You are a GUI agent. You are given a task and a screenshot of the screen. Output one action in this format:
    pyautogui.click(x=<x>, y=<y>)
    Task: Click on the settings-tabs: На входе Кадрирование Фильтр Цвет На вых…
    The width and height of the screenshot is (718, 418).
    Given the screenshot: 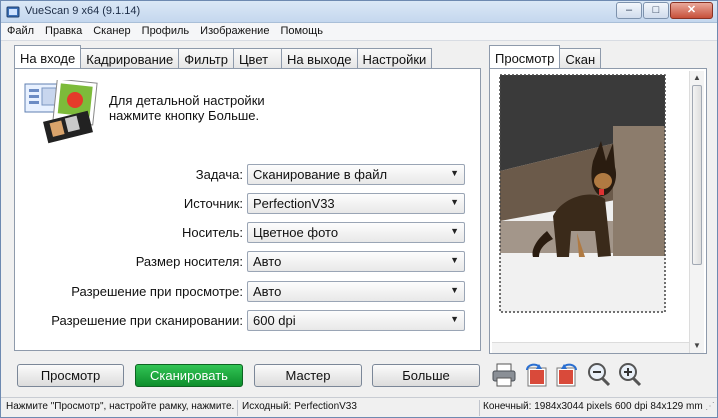 What is the action you would take?
    pyautogui.click(x=223, y=56)
    